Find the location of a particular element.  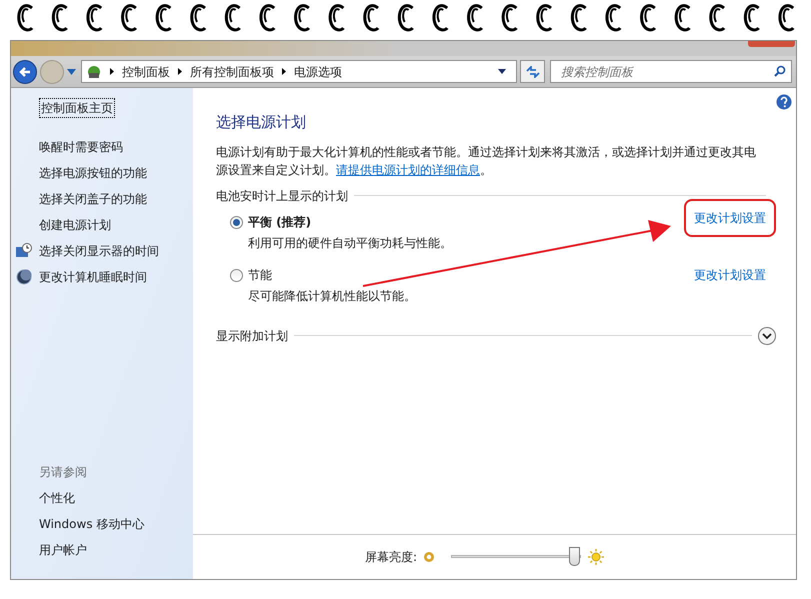

refresh-button is located at coordinates (532, 71).